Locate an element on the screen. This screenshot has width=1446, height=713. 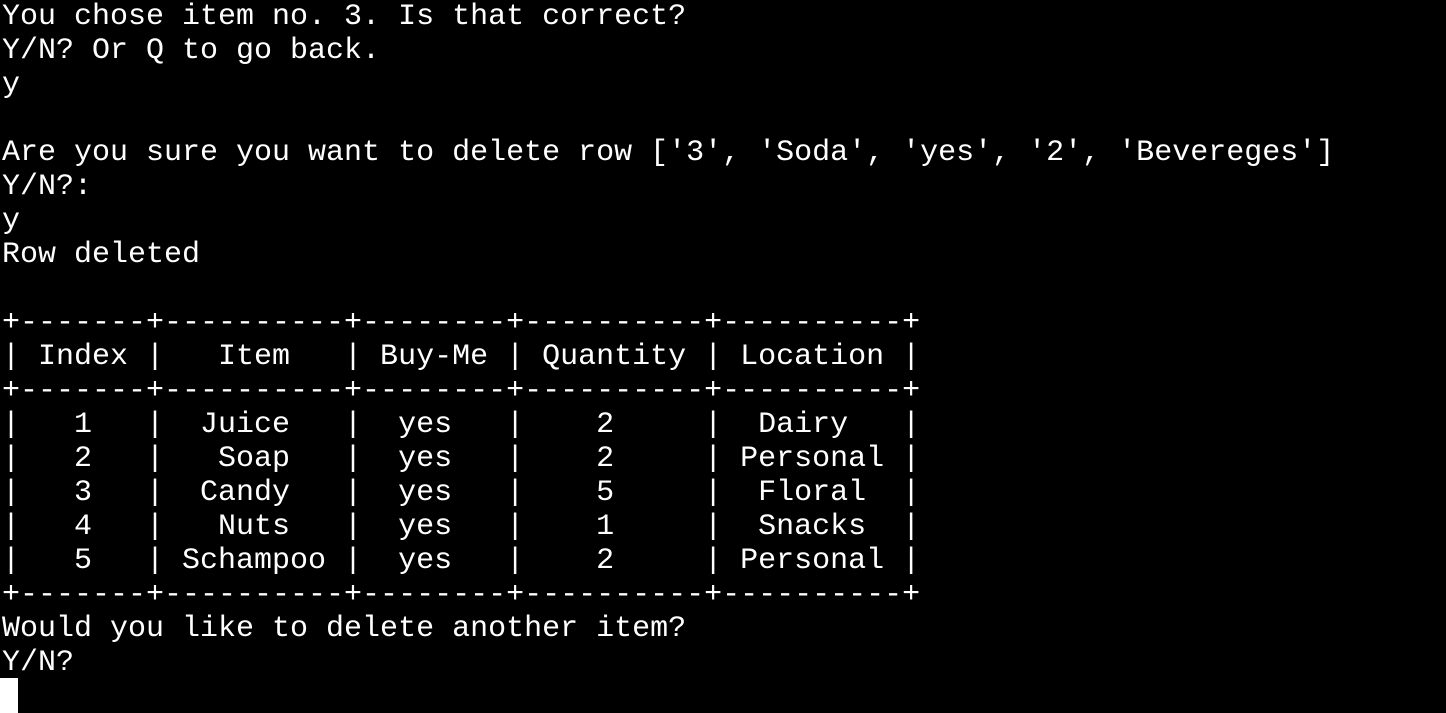
prompt-yes-no-back: Y/N? Or Q to go back. is located at coordinates (191, 51).